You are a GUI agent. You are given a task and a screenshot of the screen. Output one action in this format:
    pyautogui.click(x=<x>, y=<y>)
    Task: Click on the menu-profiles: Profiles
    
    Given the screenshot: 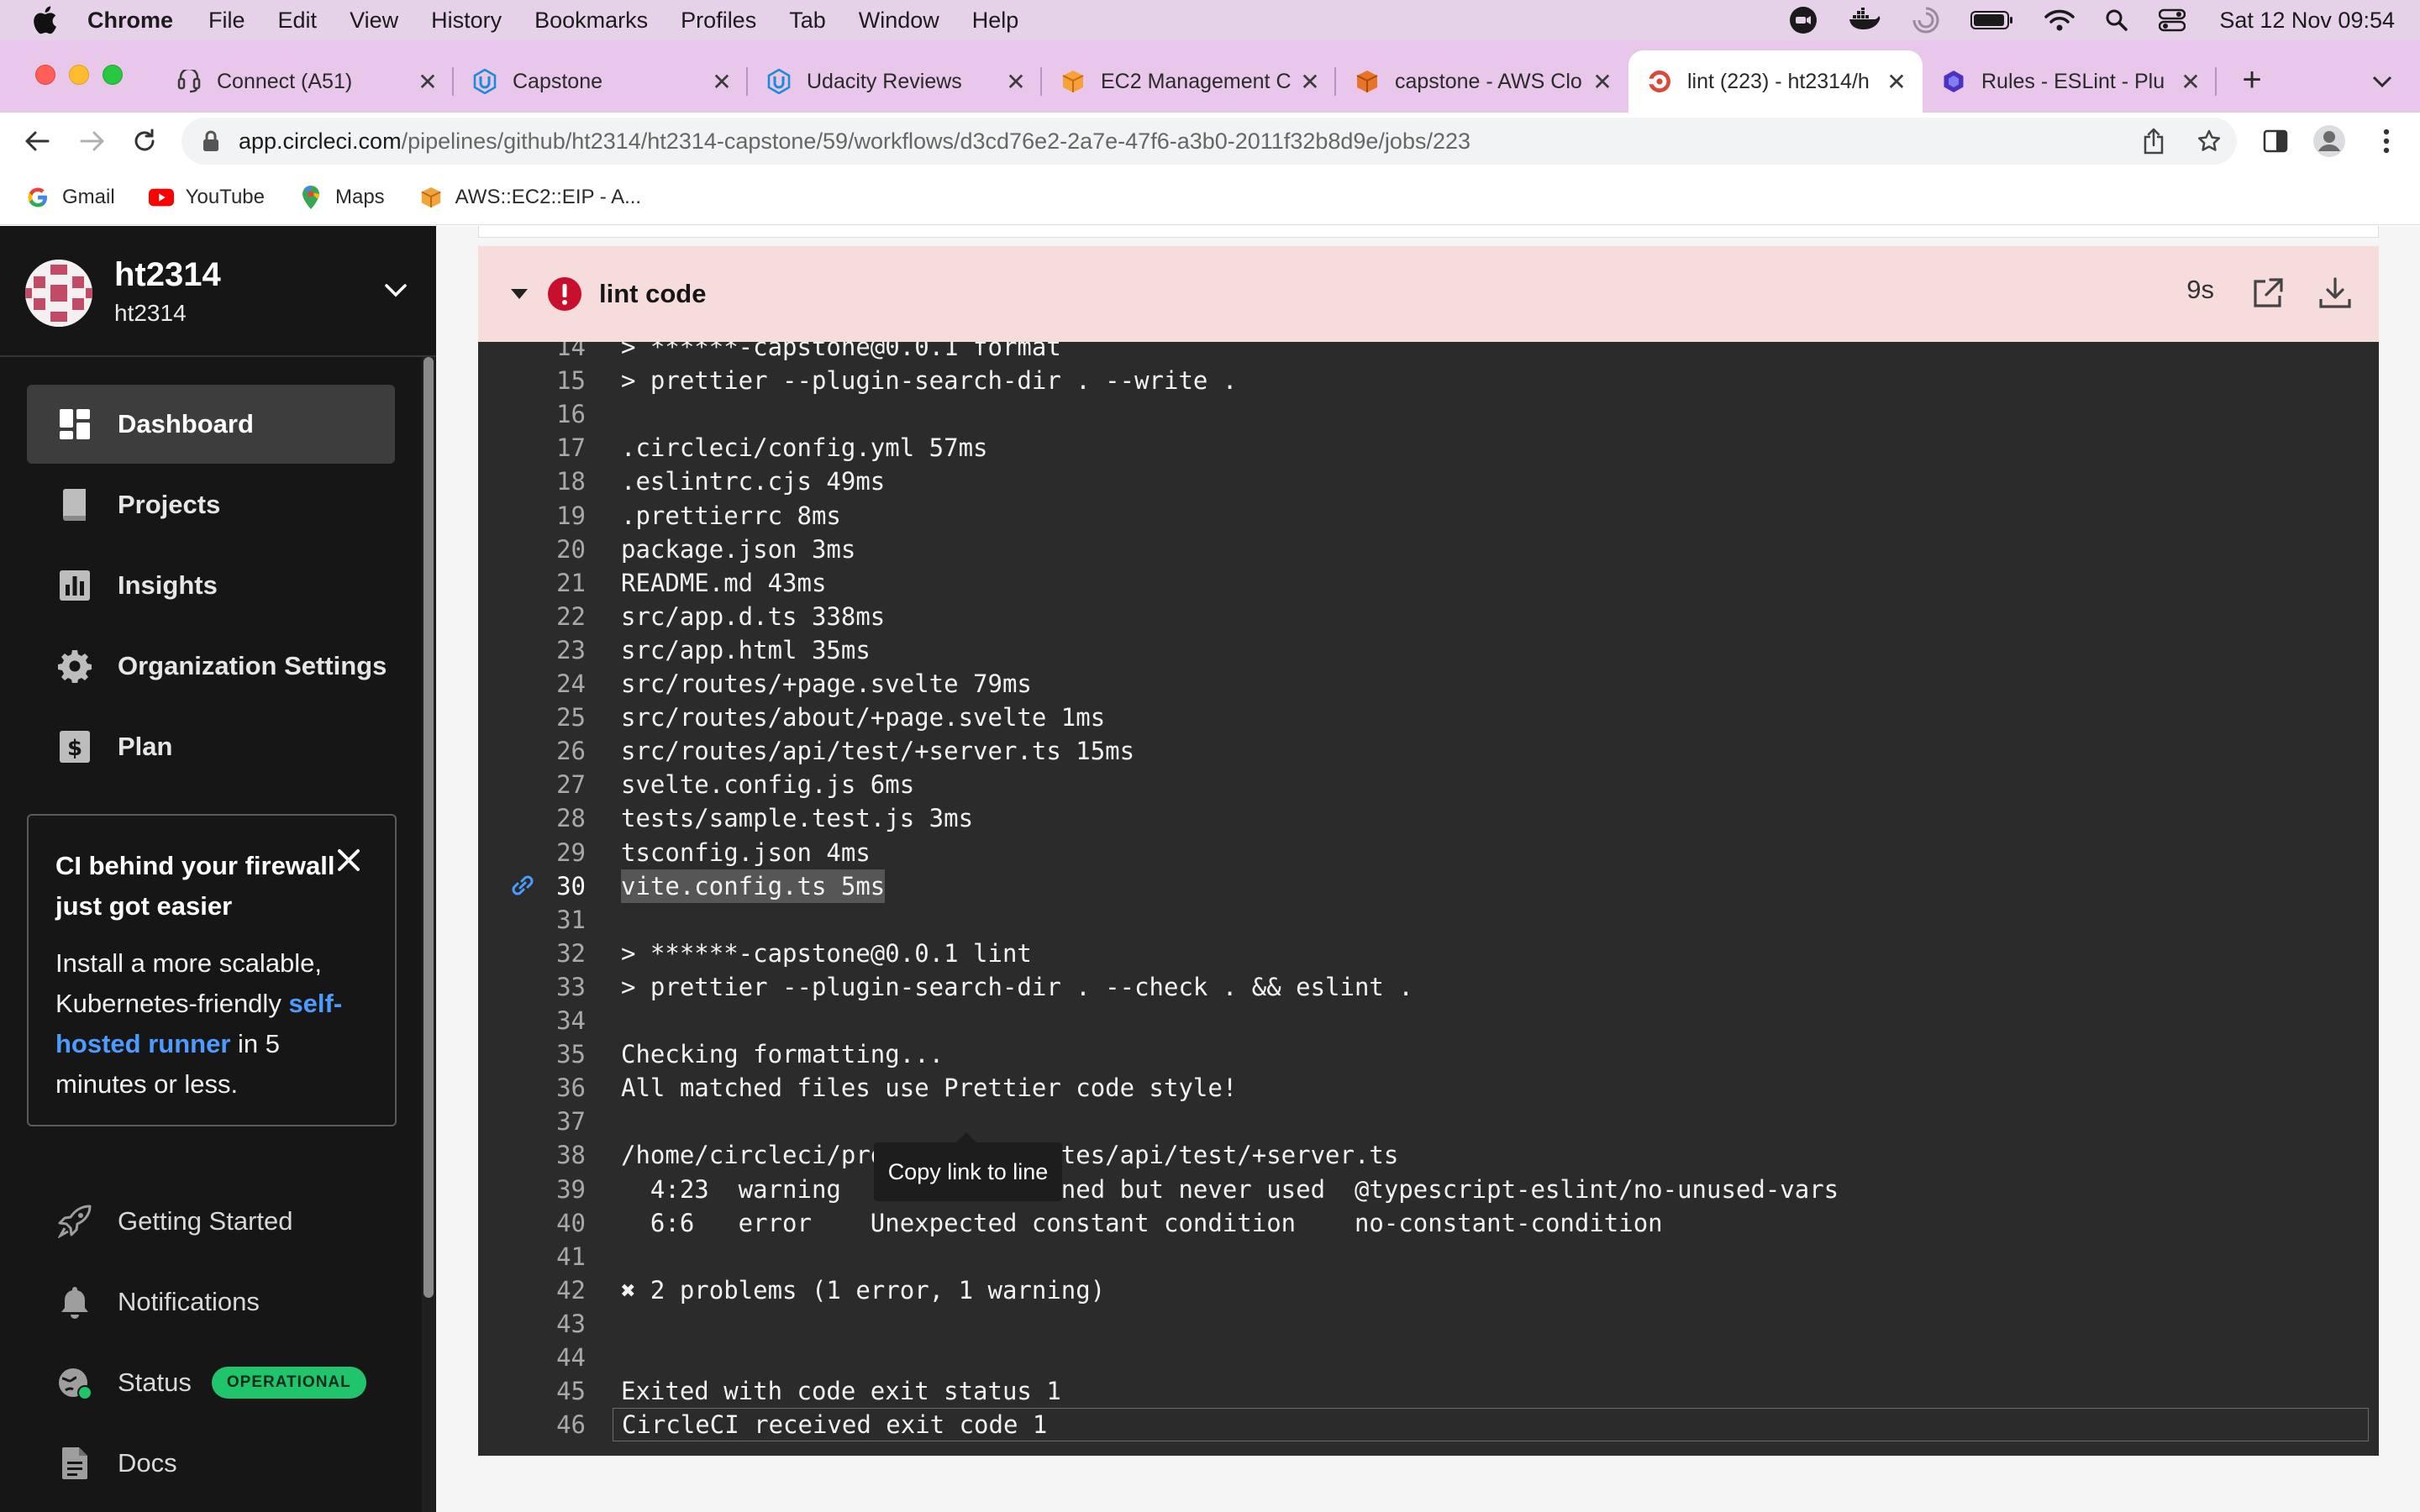 What is the action you would take?
    pyautogui.click(x=719, y=21)
    